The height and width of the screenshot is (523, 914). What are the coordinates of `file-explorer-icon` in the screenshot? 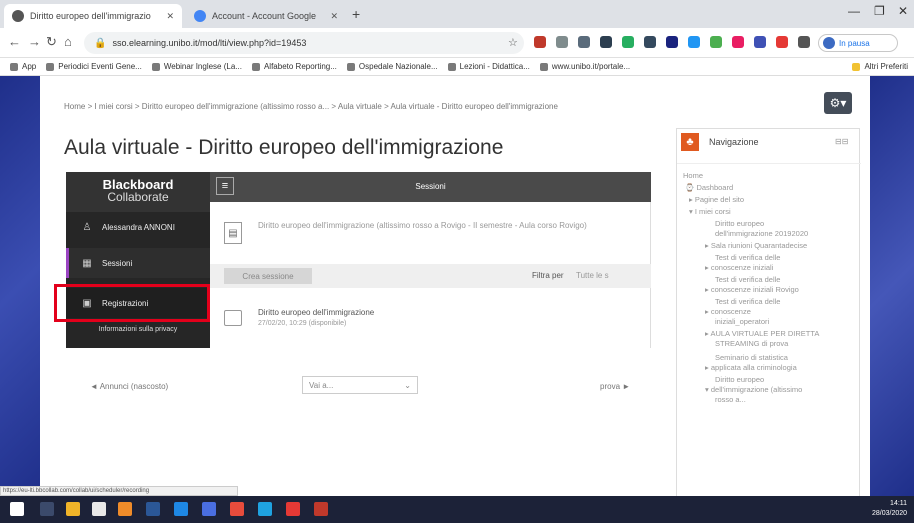 It's located at (73, 509).